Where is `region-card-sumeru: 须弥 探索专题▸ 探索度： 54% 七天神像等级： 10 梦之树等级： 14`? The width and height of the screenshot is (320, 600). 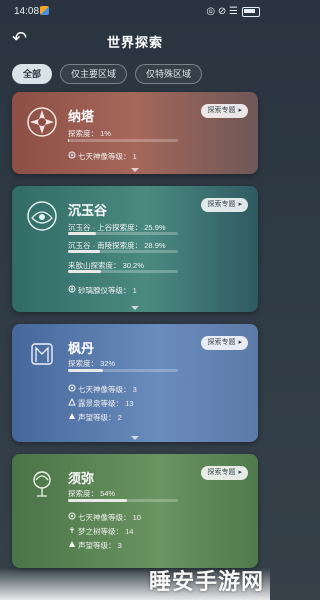
region-card-sumeru: 须弥 探索专题▸ 探索度： 54% 七天神像等级： 10 梦之树等级： 14 is located at coordinates (135, 511).